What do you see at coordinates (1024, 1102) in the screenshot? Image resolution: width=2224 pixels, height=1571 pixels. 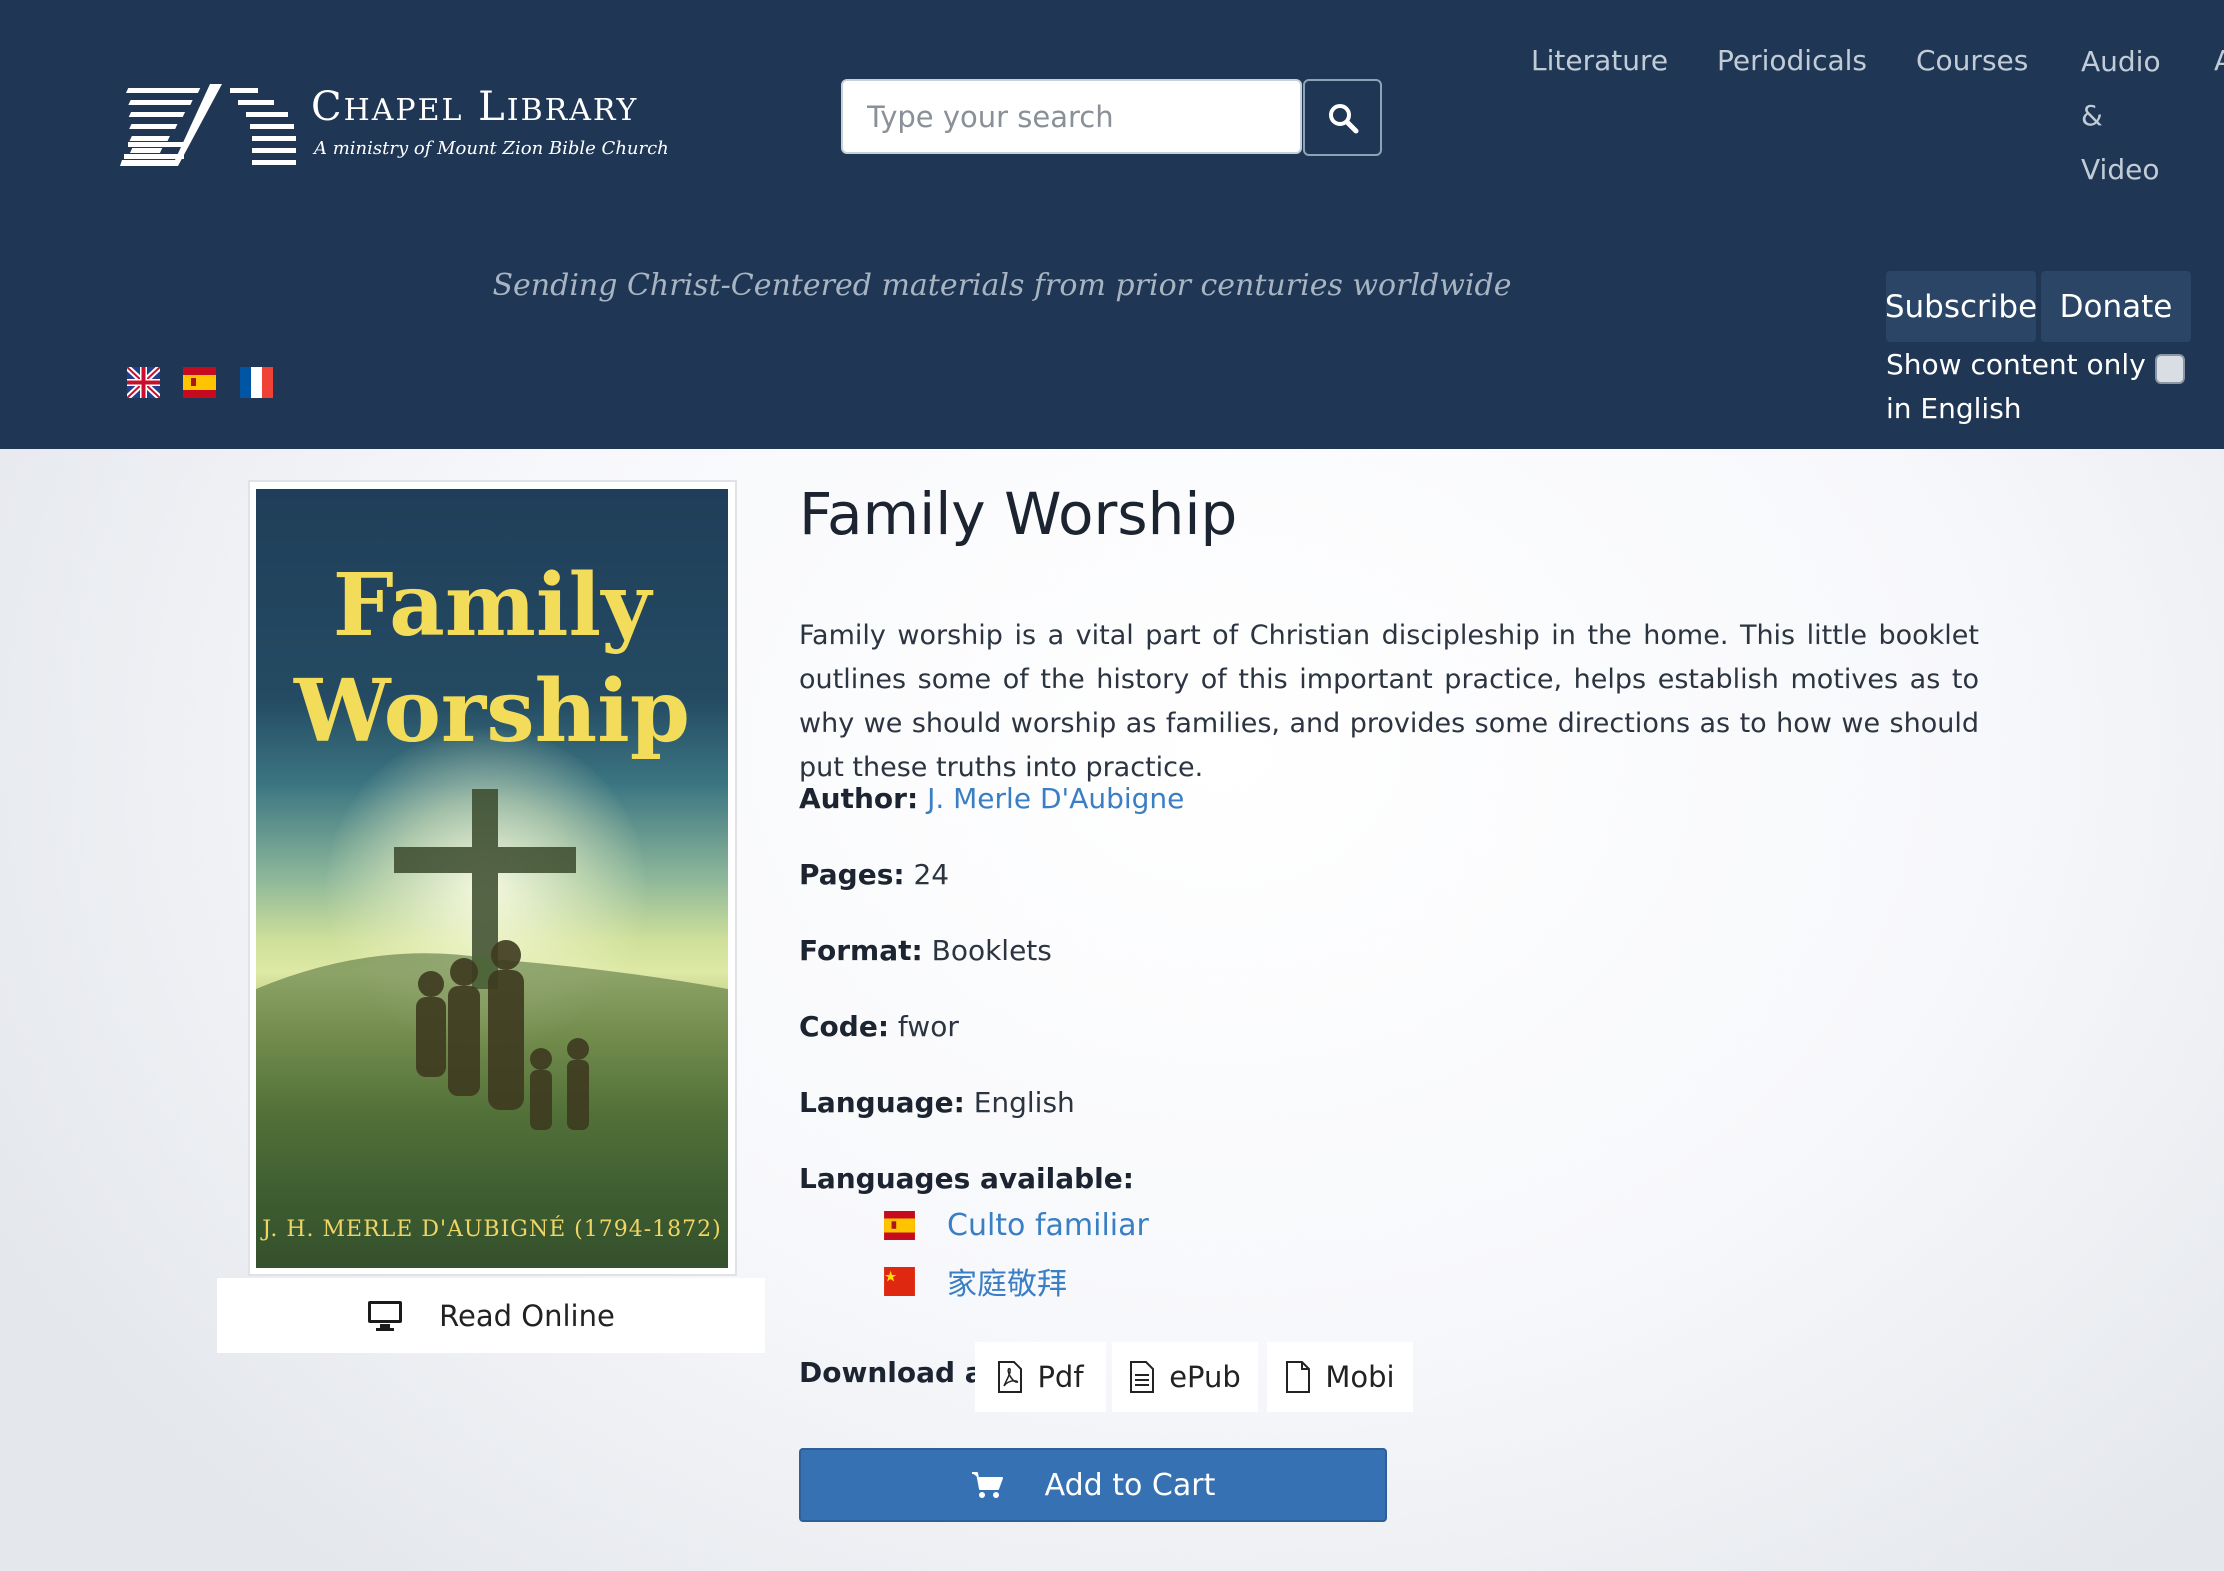 I see `language-value: English` at bounding box center [1024, 1102].